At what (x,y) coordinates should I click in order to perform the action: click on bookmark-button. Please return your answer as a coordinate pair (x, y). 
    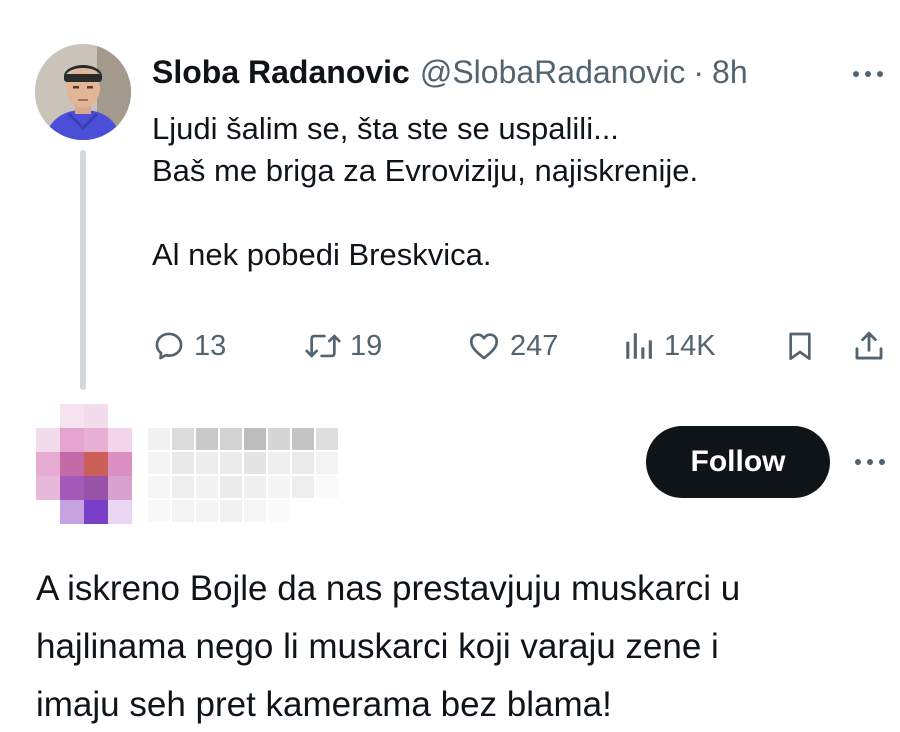
    Looking at the image, I should click on (800, 346).